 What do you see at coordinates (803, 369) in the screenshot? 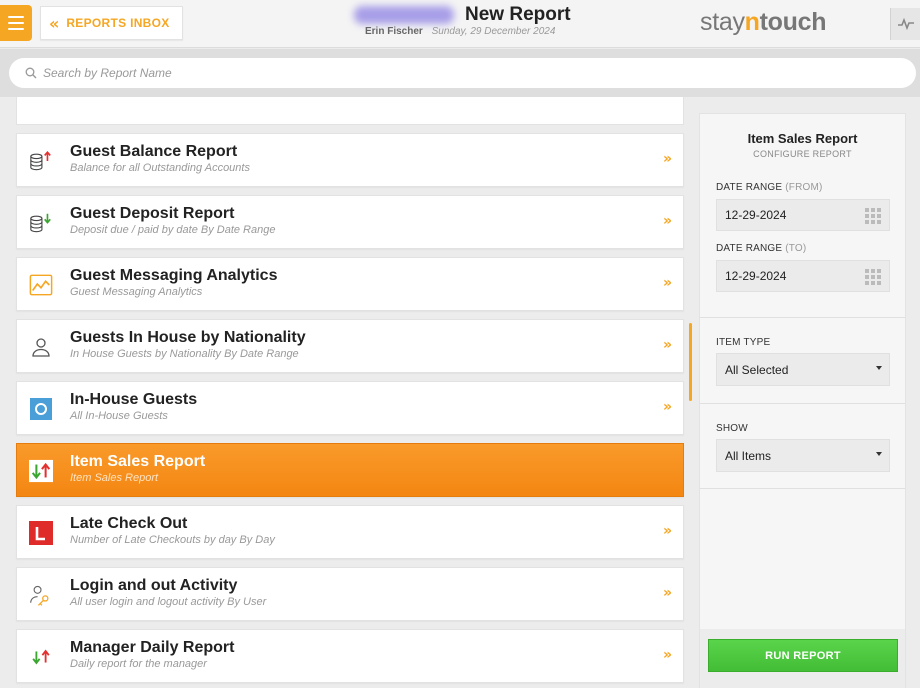
I see `item-type-select: All Selected` at bounding box center [803, 369].